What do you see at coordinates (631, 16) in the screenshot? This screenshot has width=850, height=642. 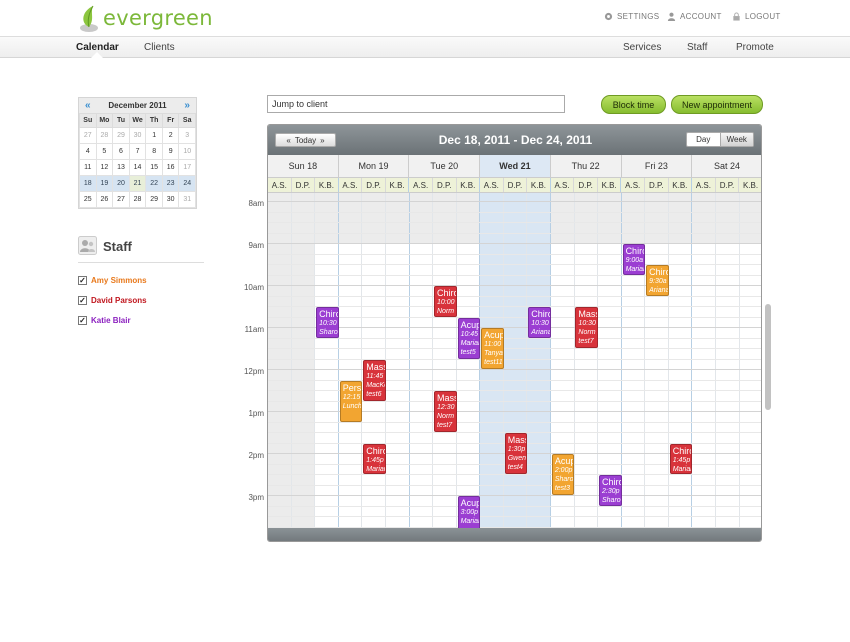 I see `settings-link: SETTINGS` at bounding box center [631, 16].